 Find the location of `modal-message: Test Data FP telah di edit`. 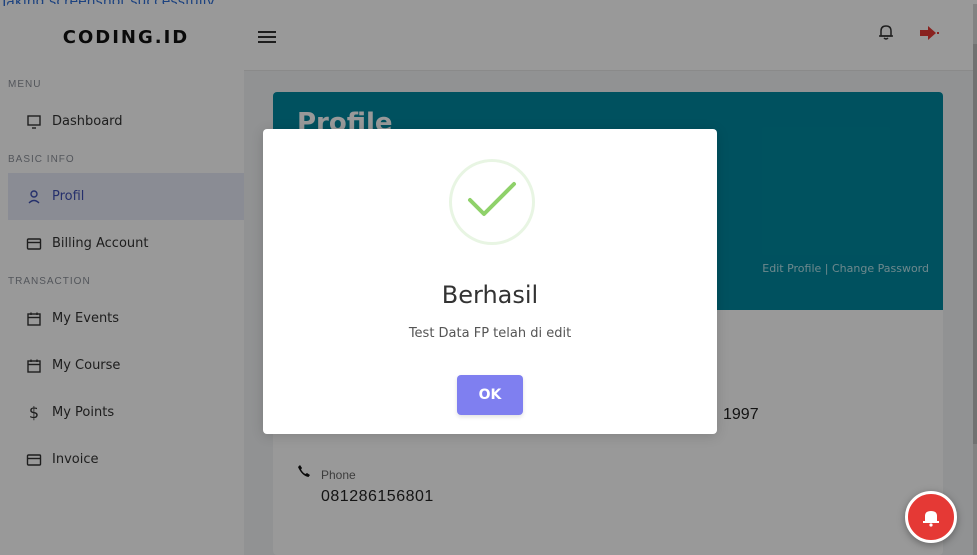

modal-message: Test Data FP telah di edit is located at coordinates (490, 333).